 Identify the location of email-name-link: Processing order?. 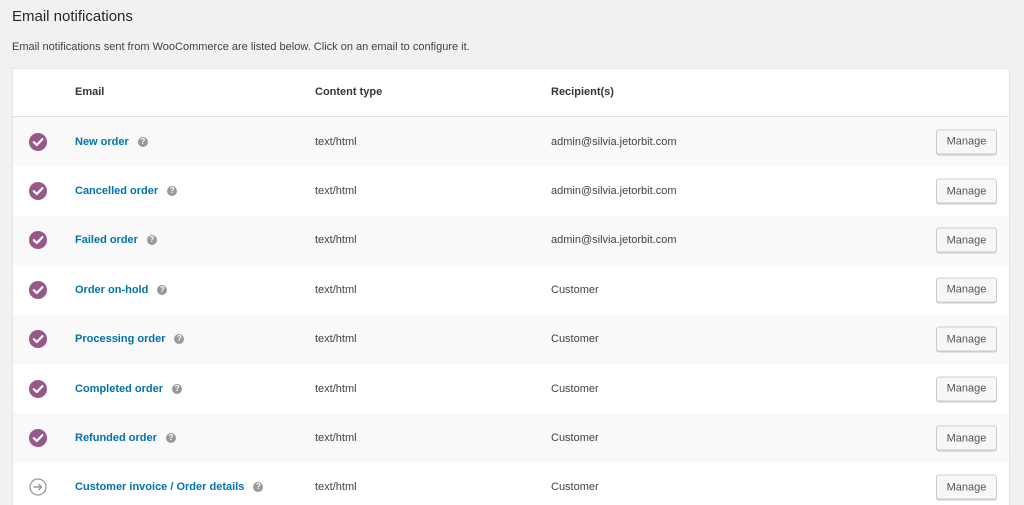
(130, 339).